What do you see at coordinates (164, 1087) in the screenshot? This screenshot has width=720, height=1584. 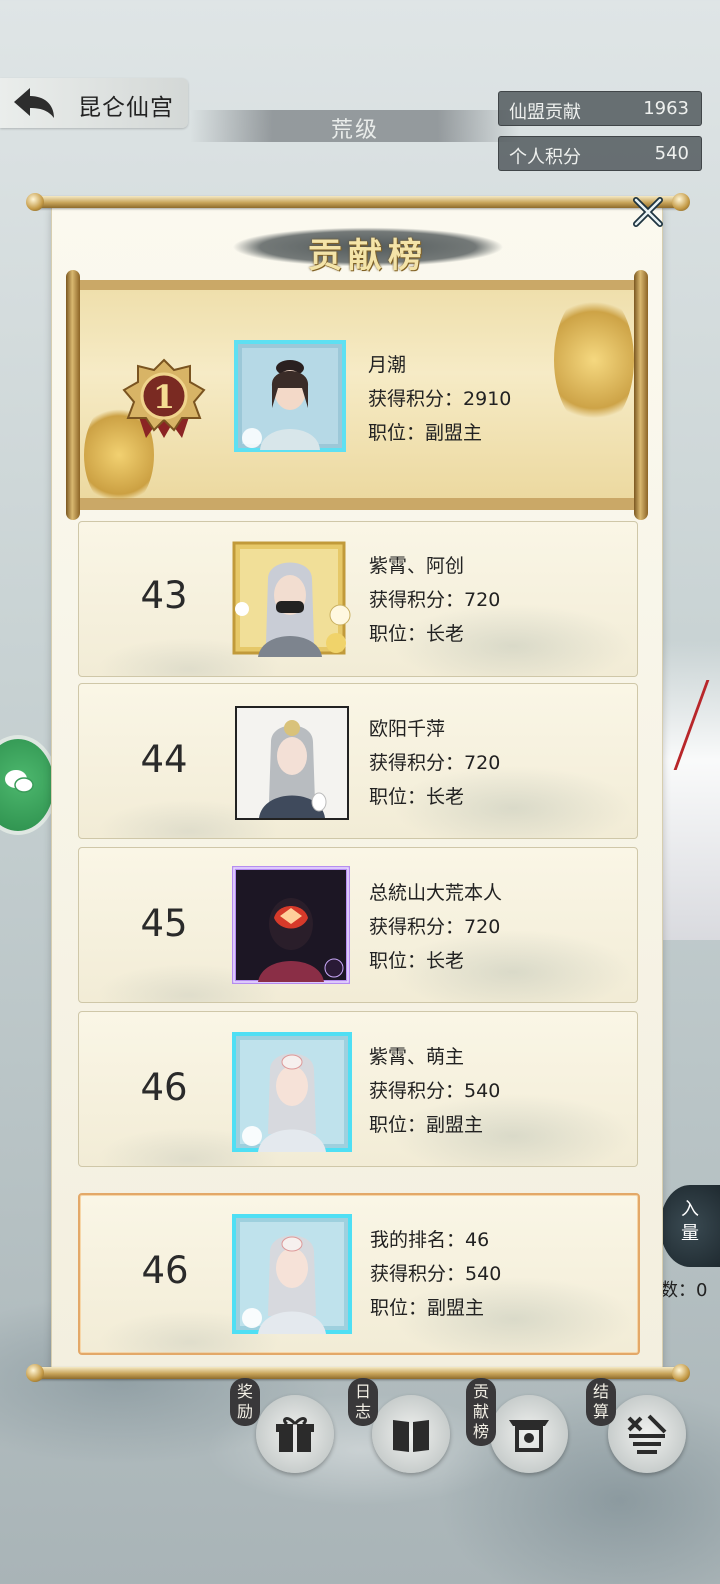 I see `rank-number: 46` at bounding box center [164, 1087].